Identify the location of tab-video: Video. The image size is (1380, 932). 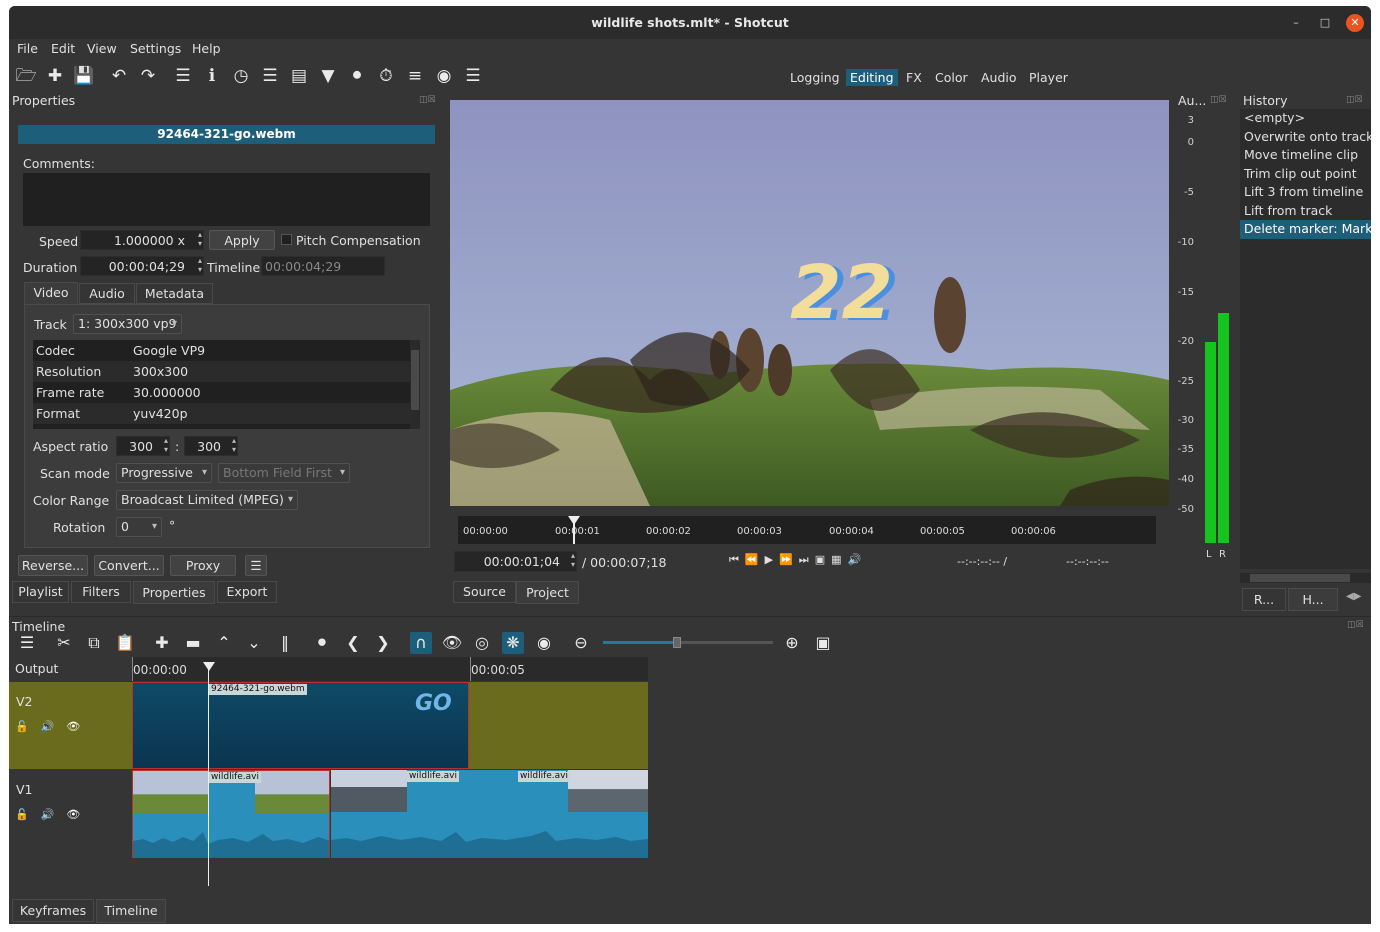
(51, 293).